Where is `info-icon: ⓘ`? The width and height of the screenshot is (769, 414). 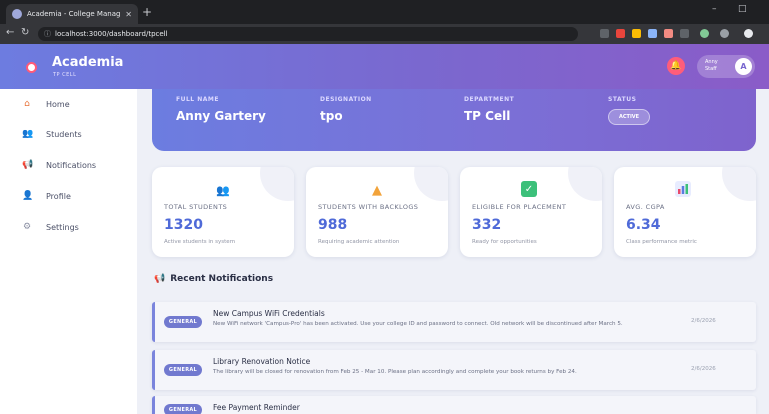
info-icon: ⓘ is located at coordinates (47, 34).